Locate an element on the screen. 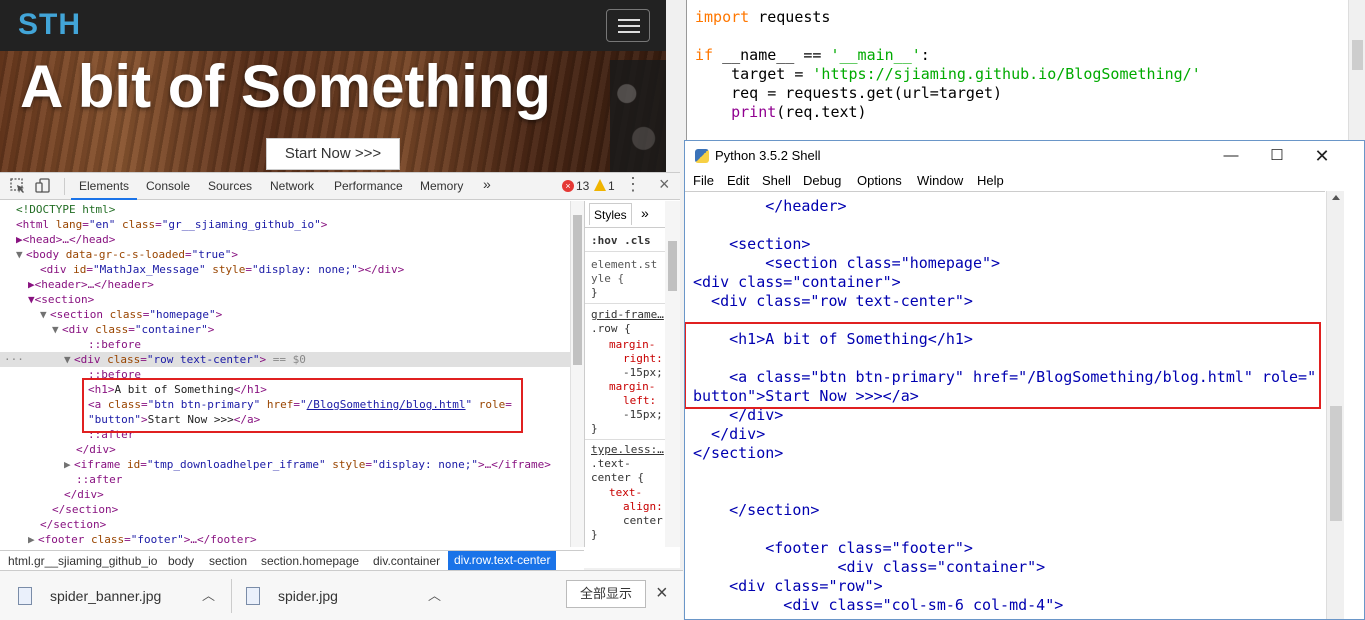  close-devtools-icon: × is located at coordinates (664, 184).